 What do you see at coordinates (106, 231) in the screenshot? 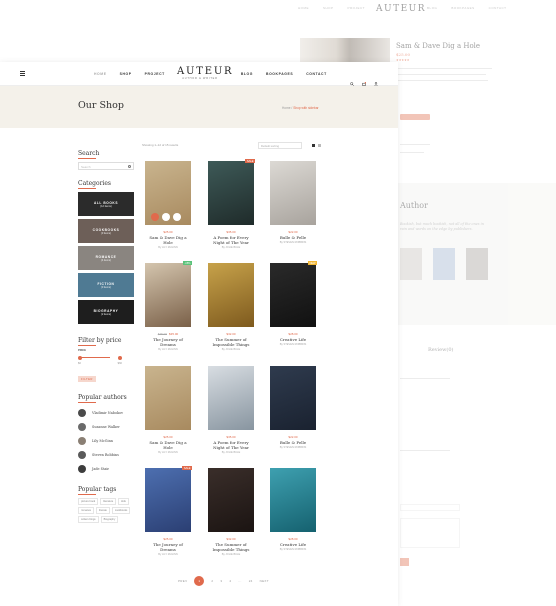
I see `category-card: COOKBOOKS (3 items)` at bounding box center [106, 231].